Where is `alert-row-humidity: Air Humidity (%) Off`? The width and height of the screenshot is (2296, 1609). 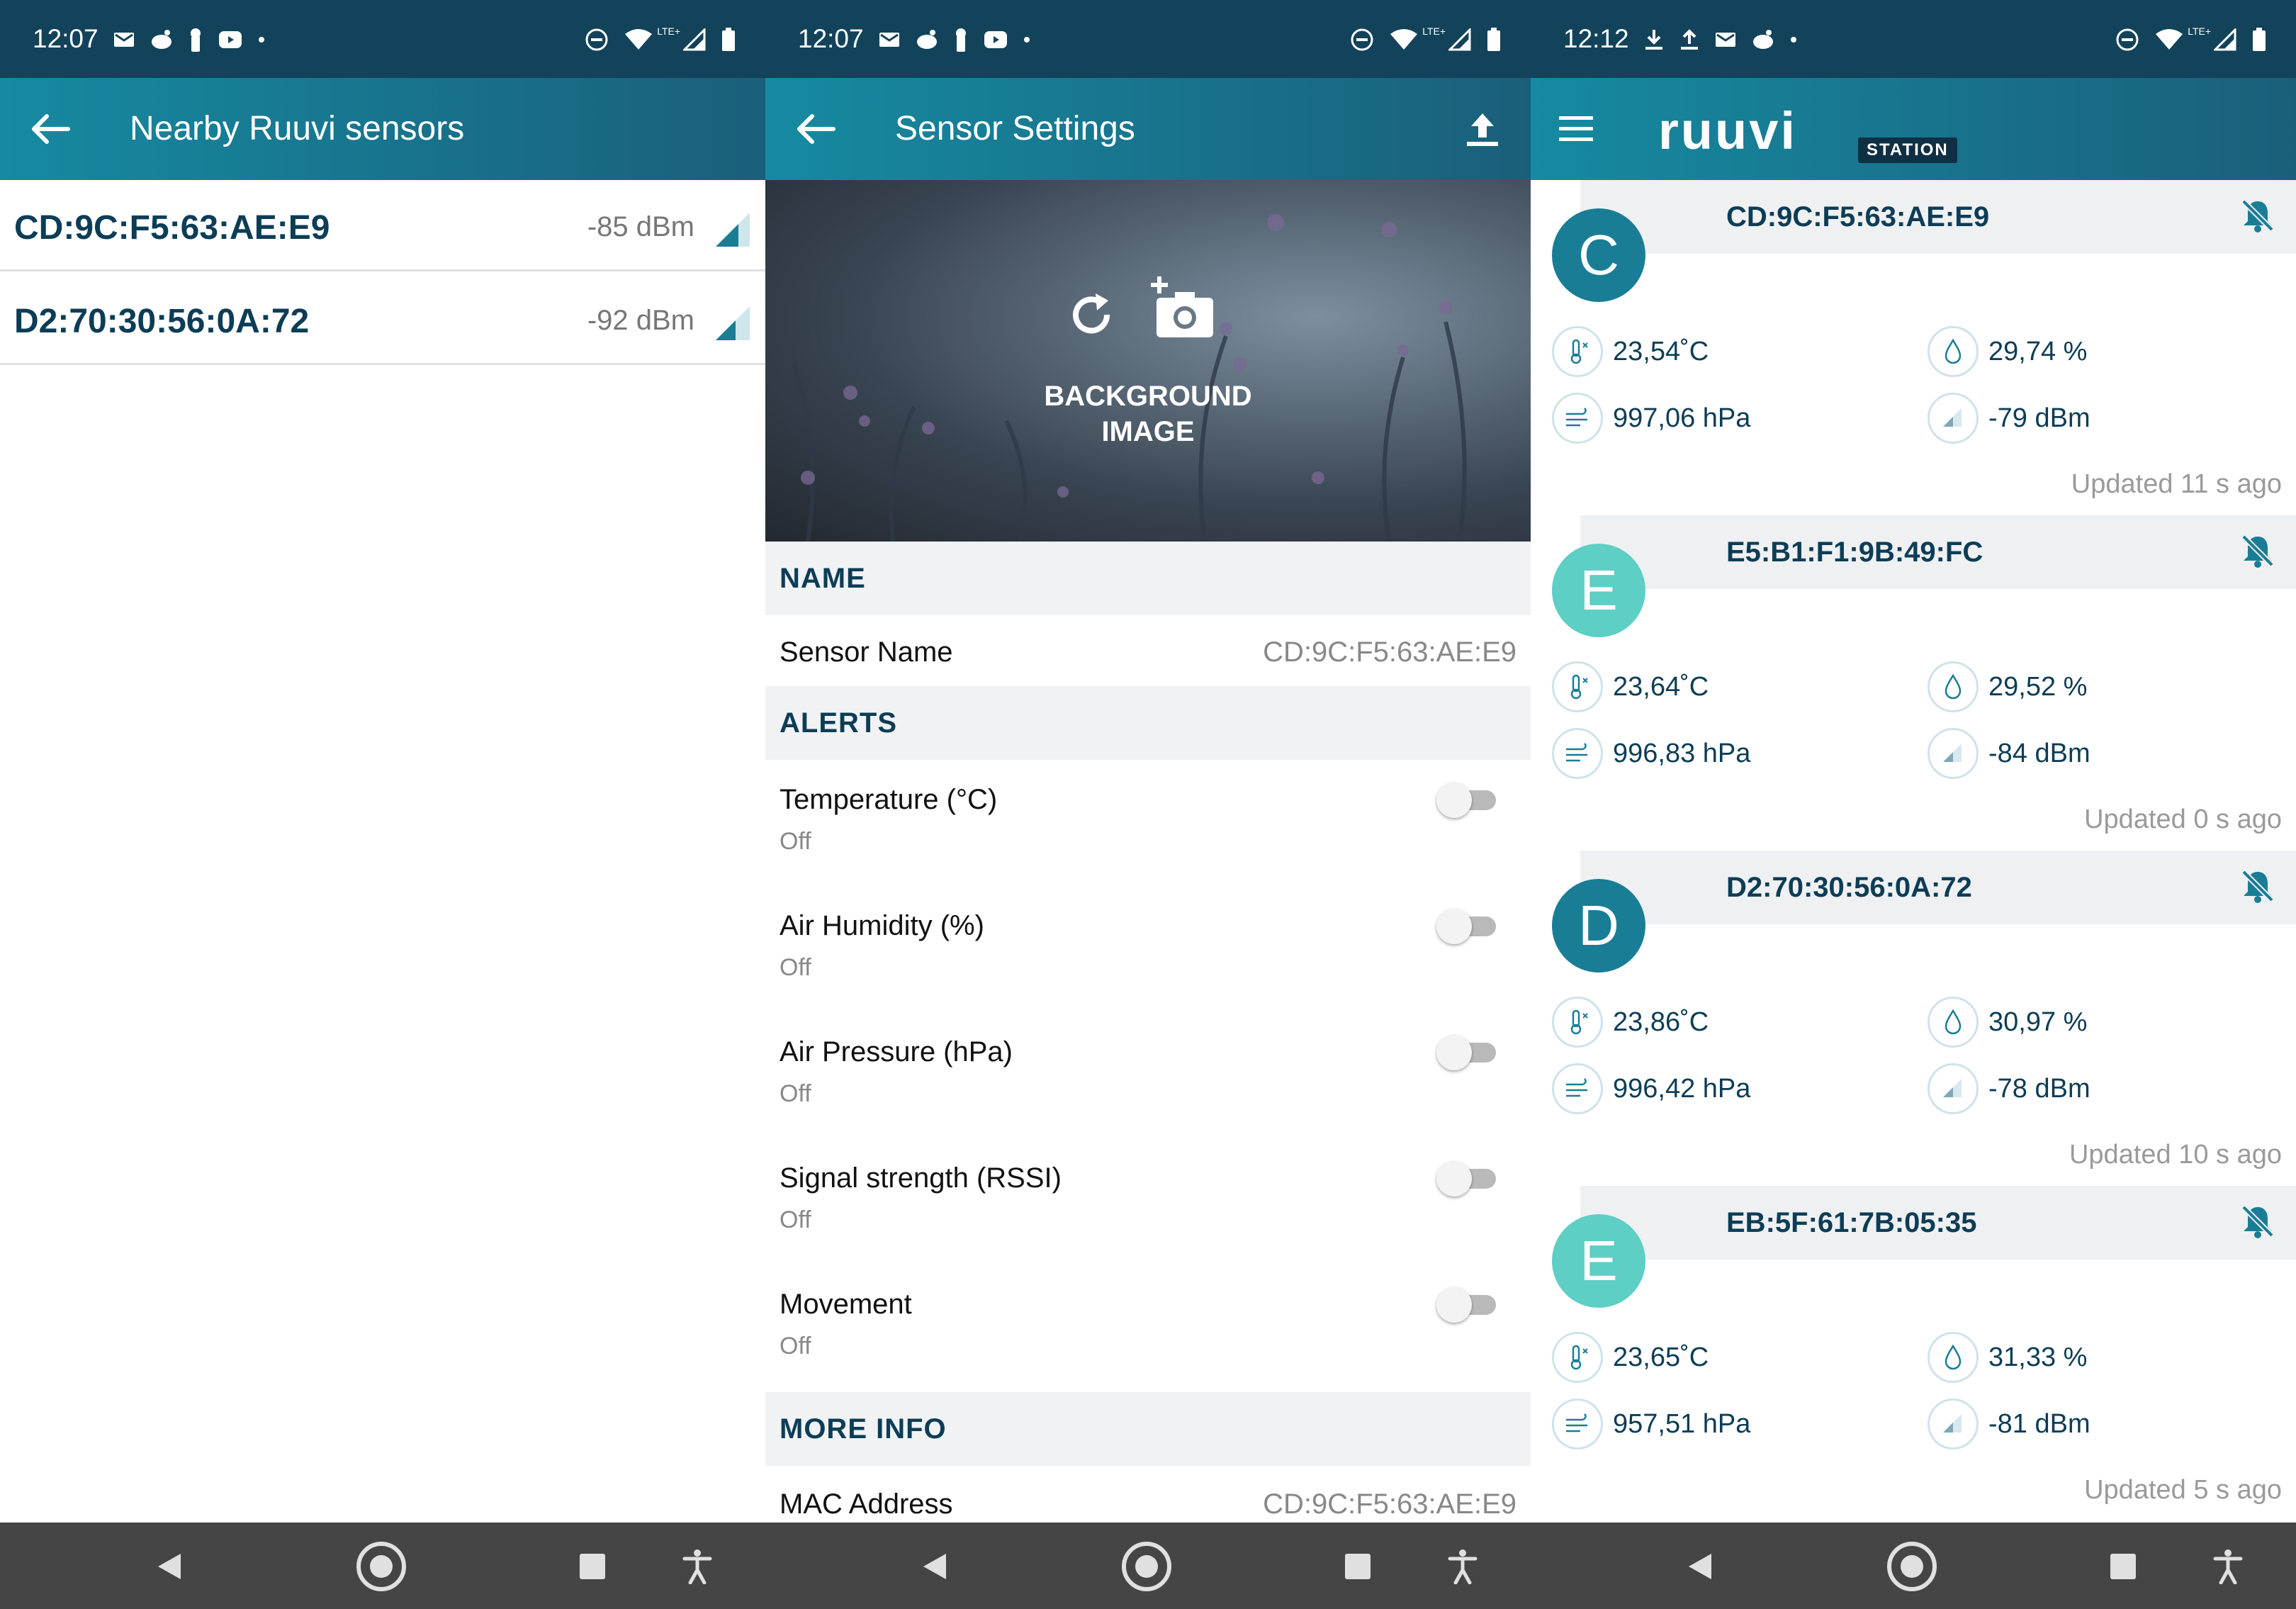 alert-row-humidity: Air Humidity (%) Off is located at coordinates (1148, 949).